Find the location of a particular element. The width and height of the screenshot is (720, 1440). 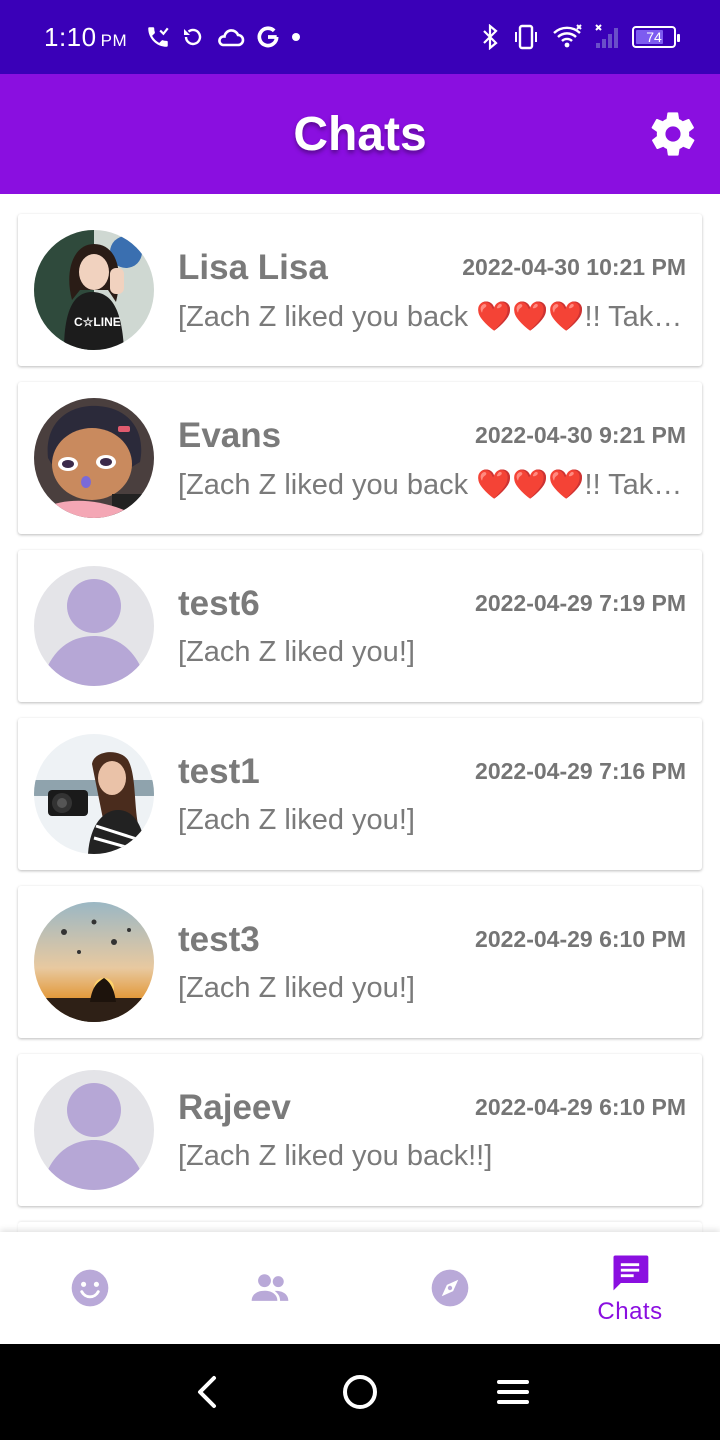

menu-icon is located at coordinates (513, 1392).